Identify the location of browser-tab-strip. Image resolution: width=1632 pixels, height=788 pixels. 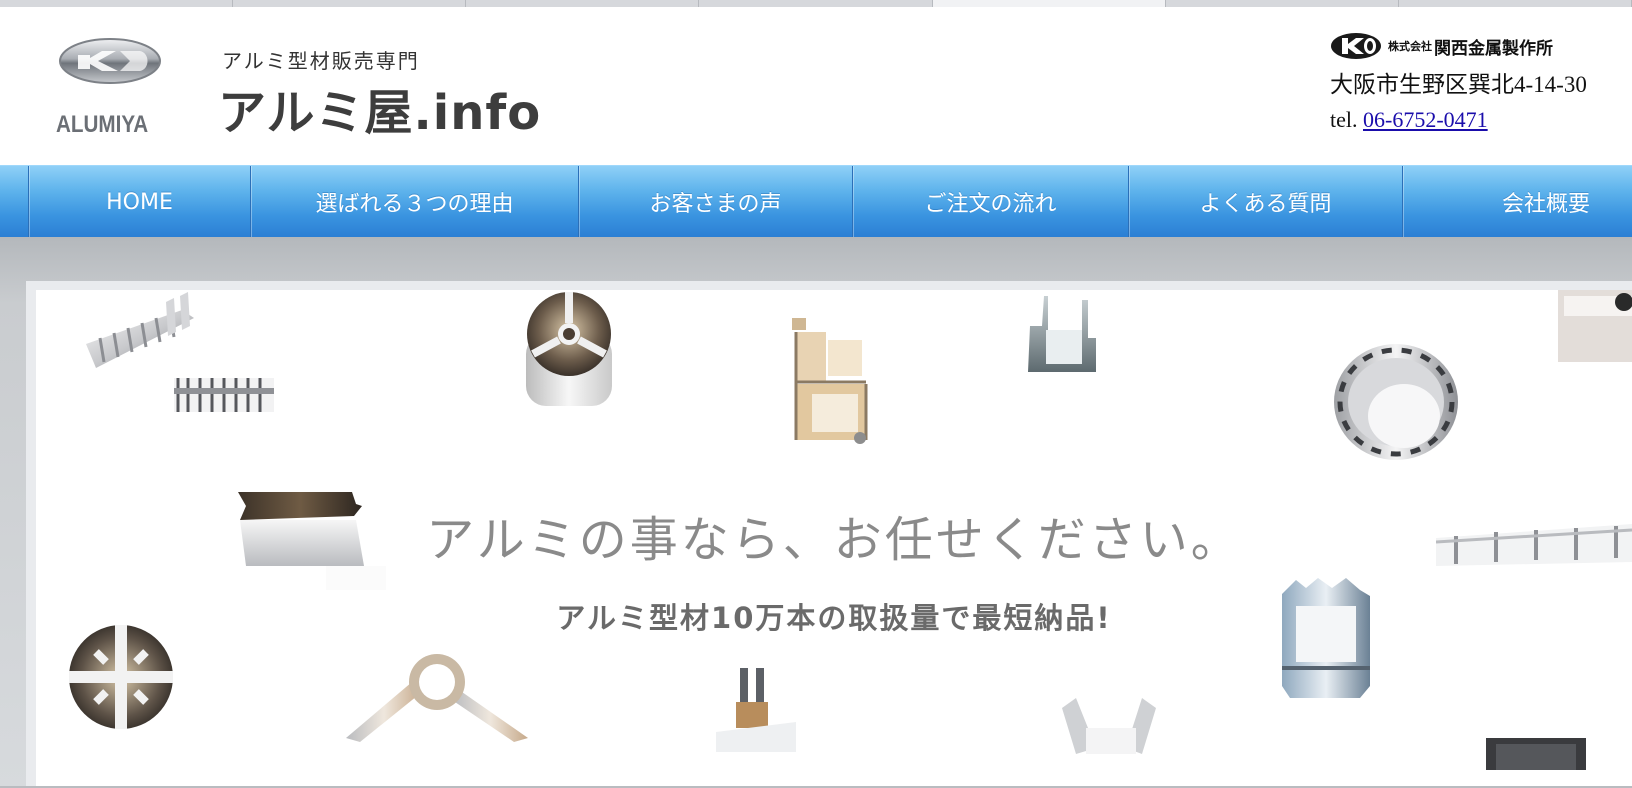
(816, 3).